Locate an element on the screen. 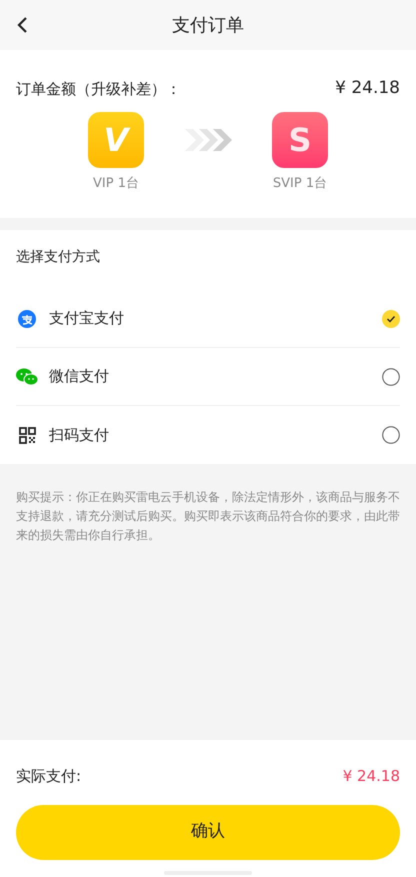 This screenshot has width=416, height=877. svip-caption: SVIP 1台 is located at coordinates (300, 183).